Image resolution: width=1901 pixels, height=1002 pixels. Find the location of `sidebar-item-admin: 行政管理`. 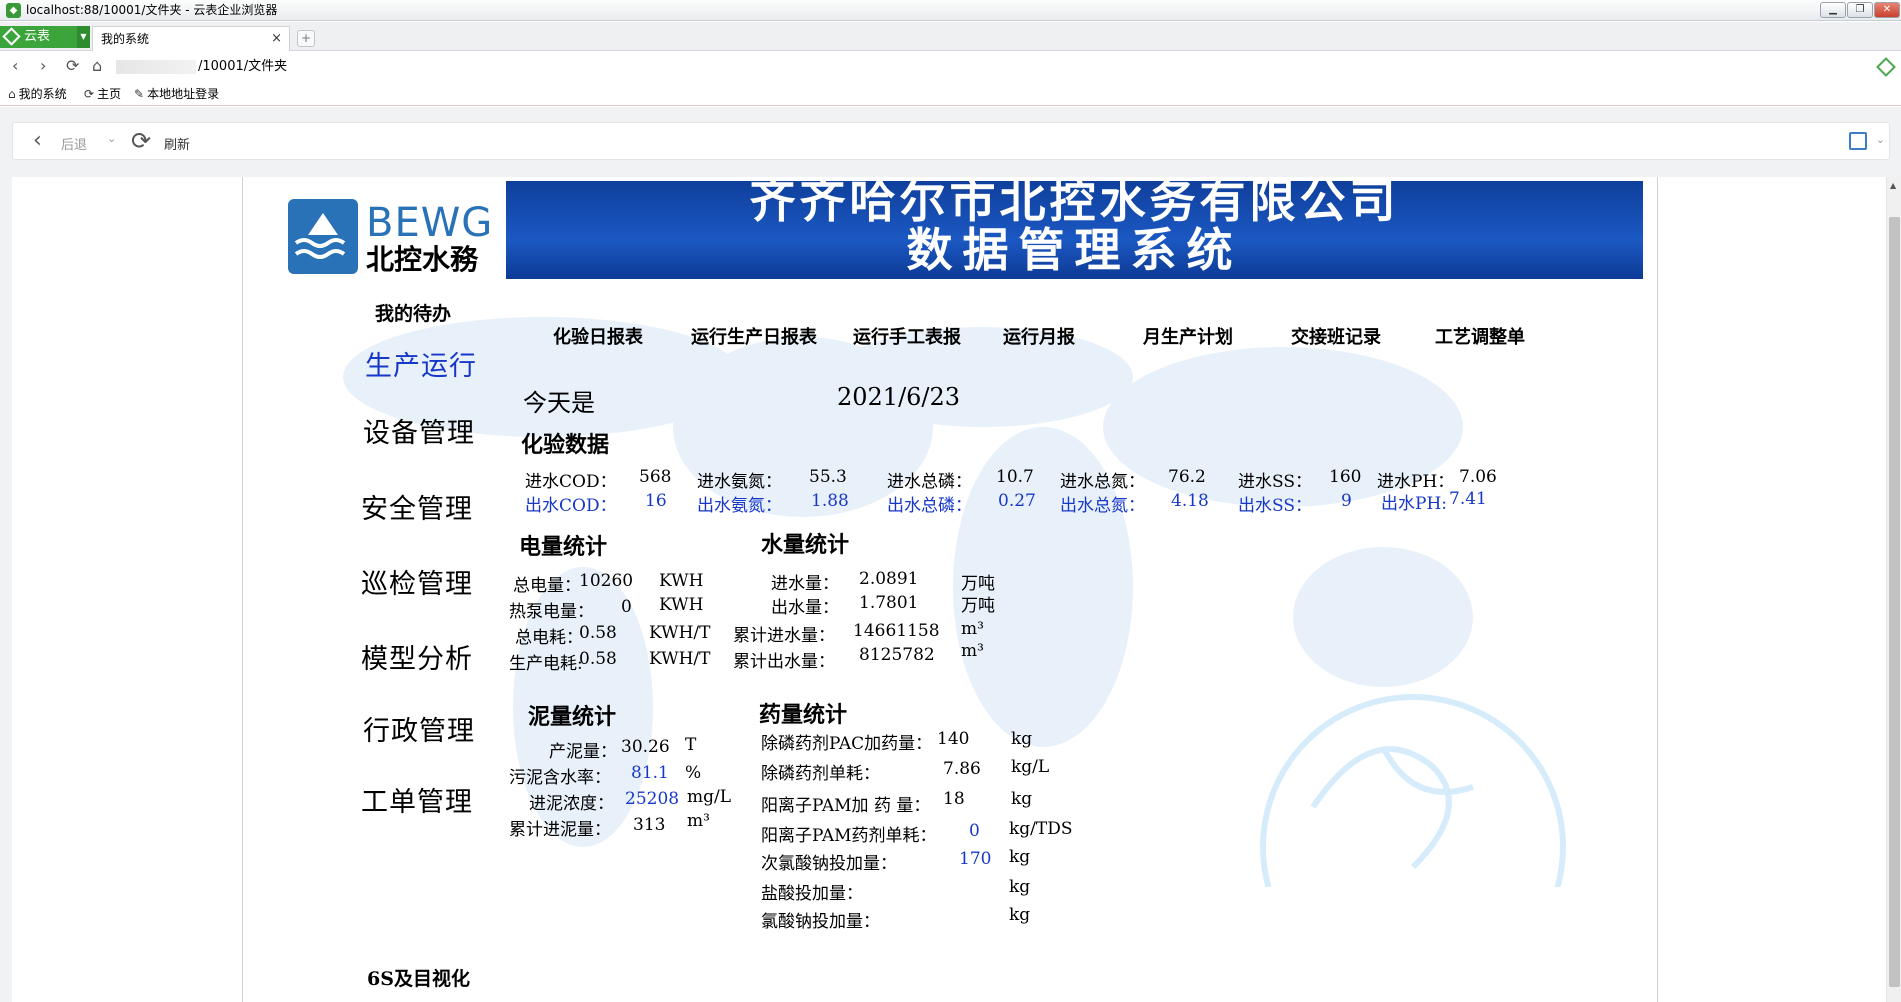

sidebar-item-admin: 行政管理 is located at coordinates (419, 728).